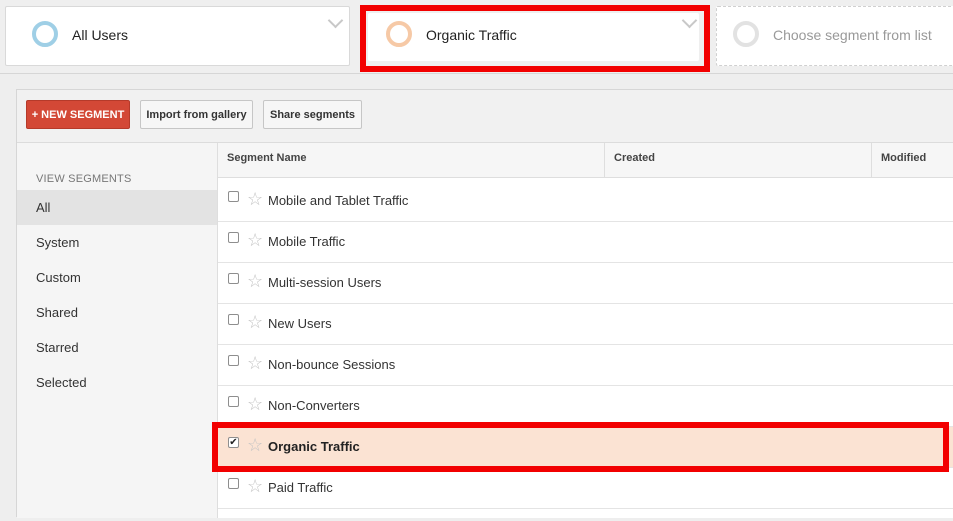 The image size is (953, 521). What do you see at coordinates (84, 179) in the screenshot?
I see `sidebar-heading: VIEW SEGMENTS` at bounding box center [84, 179].